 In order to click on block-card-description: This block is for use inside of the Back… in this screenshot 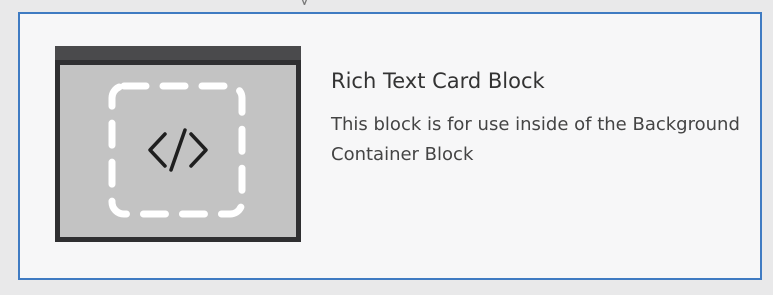, I will do `click(535, 139)`.